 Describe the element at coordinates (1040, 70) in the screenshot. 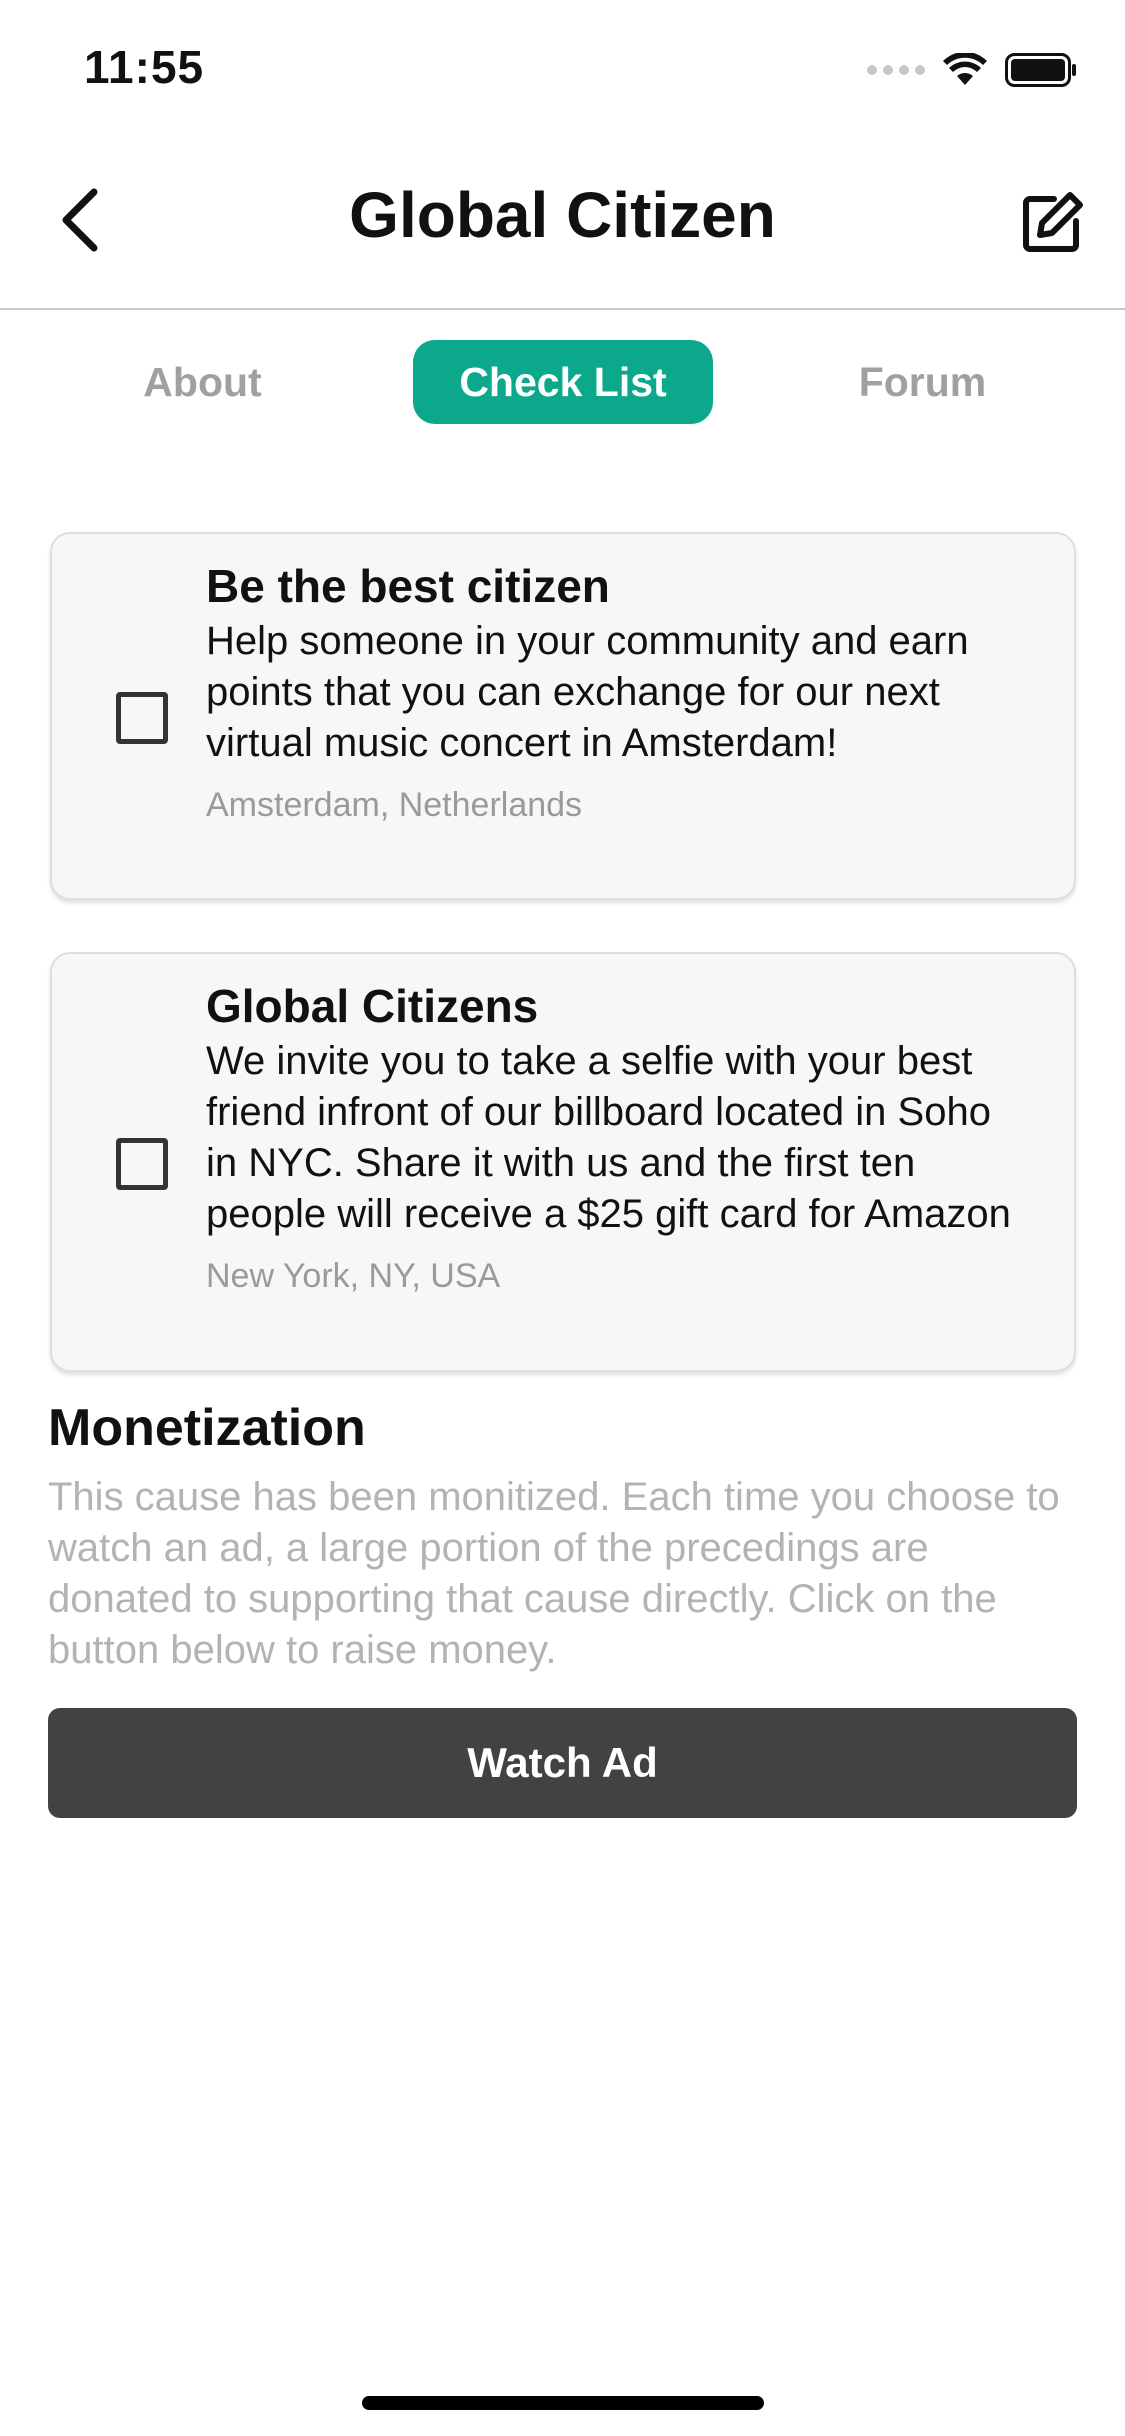

I see `battery-icon` at that location.